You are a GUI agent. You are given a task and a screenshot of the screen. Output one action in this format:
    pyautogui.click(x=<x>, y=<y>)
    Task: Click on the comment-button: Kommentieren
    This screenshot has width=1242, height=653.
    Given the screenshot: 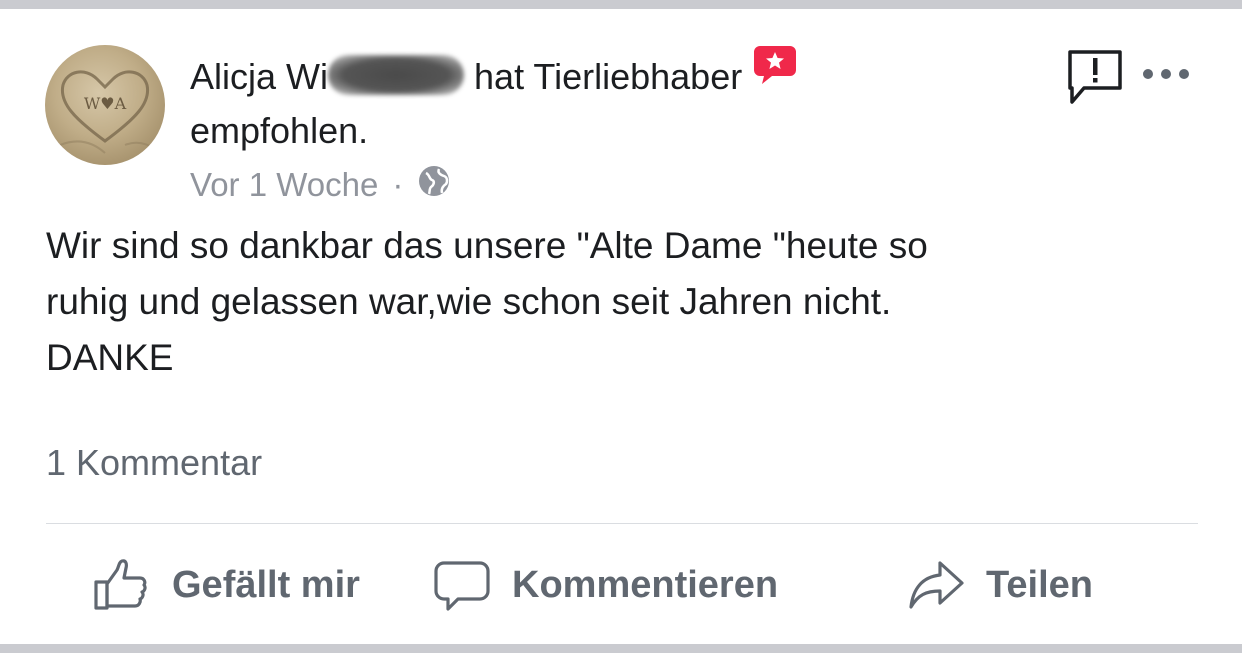 What is the action you would take?
    pyautogui.click(x=606, y=585)
    